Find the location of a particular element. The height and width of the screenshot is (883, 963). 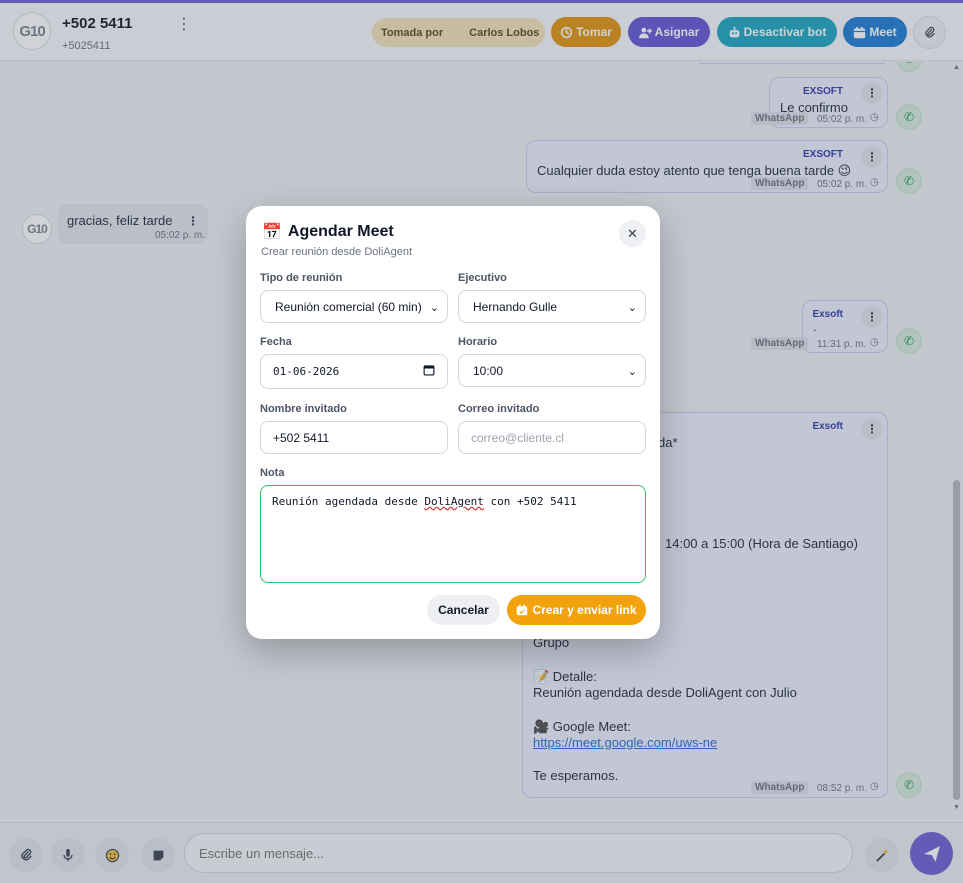

guest-name-label: Nombre invitado is located at coordinates (303, 409).